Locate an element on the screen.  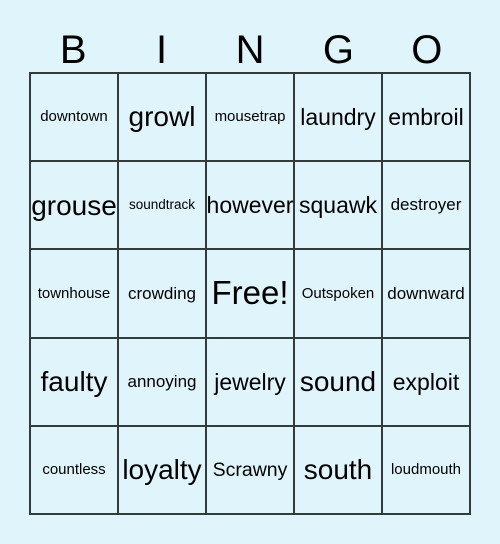
bingo-cell-label: downward is located at coordinates (426, 293).